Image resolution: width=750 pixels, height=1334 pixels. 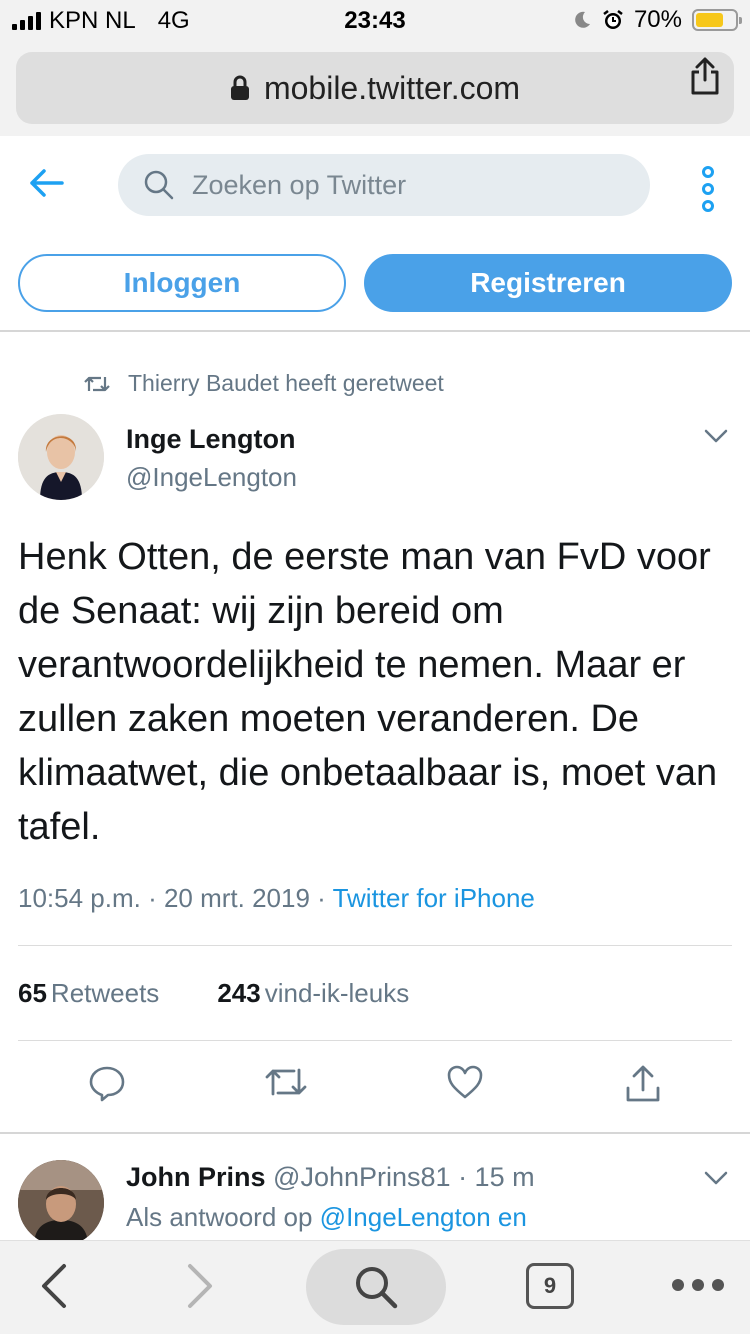 I want to click on retweets-count: 65, so click(x=32, y=993).